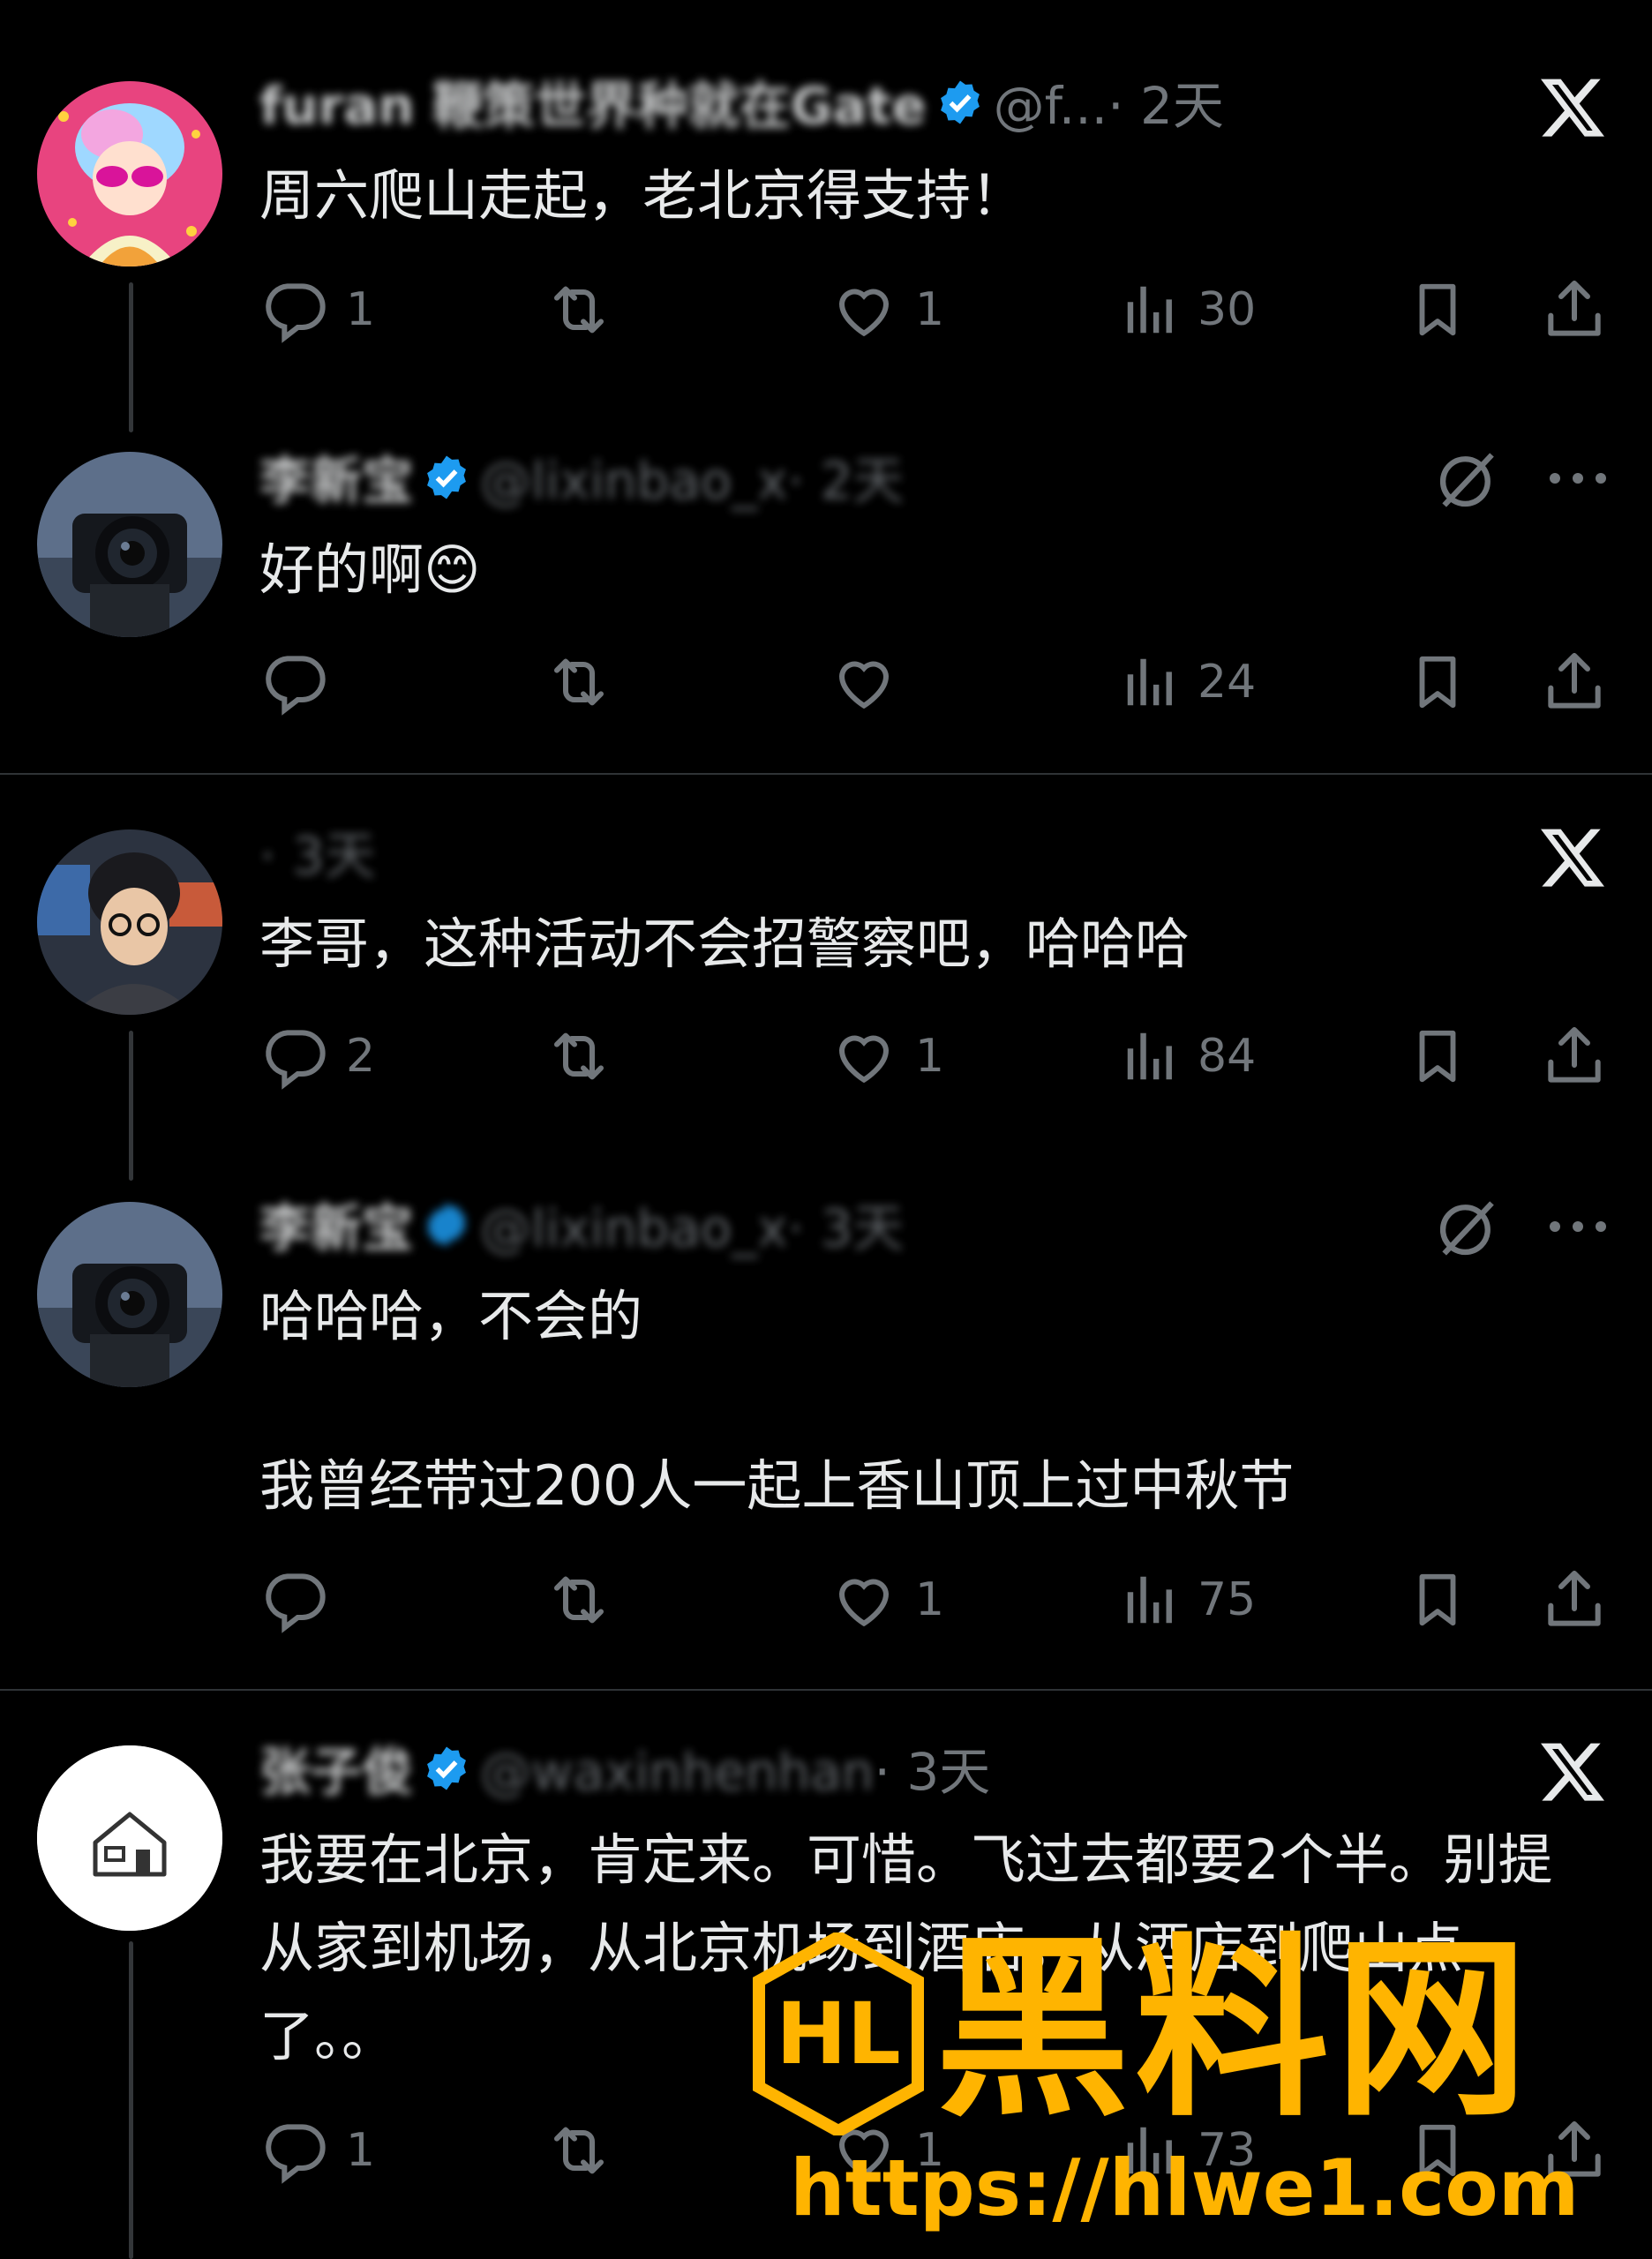 The image size is (1652, 2259). What do you see at coordinates (1227, 309) in the screenshot?
I see `views-count: 30` at bounding box center [1227, 309].